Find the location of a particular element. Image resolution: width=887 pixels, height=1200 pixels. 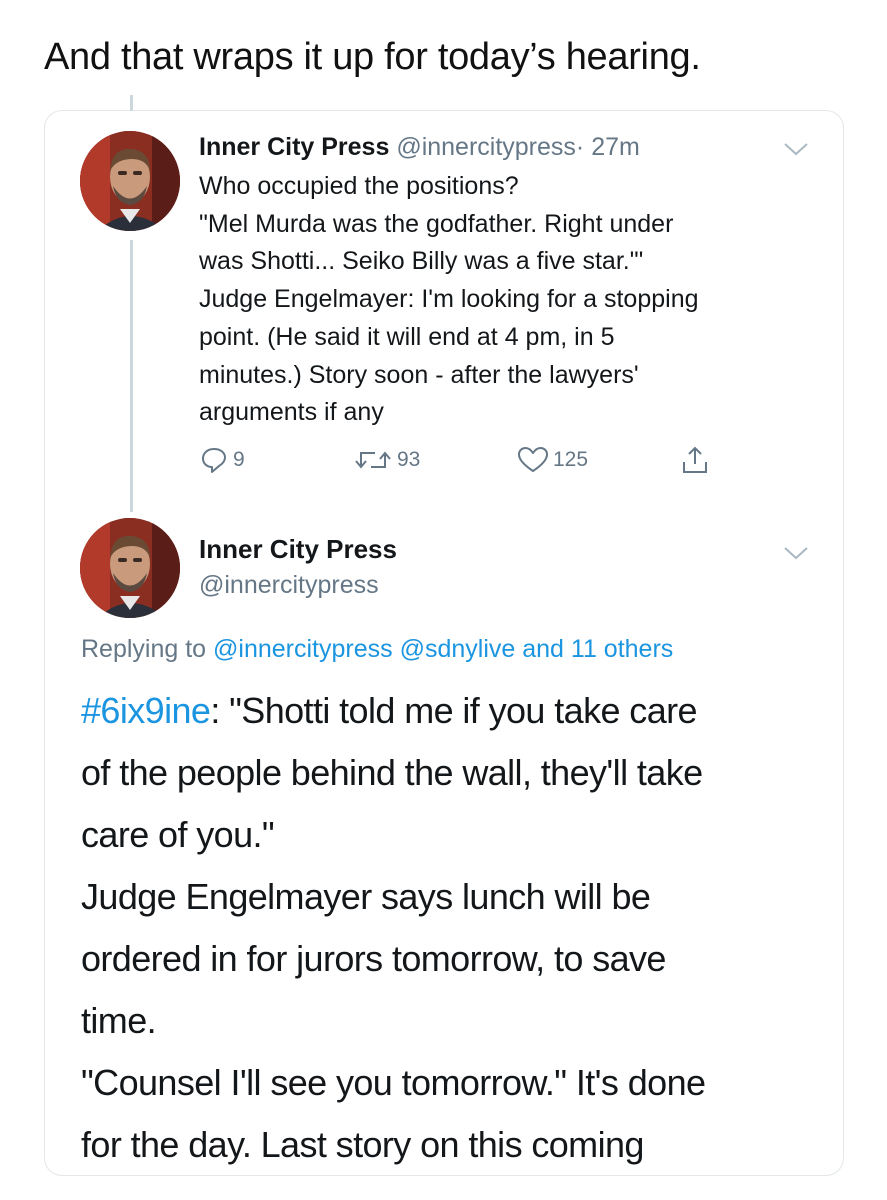

tweet-header: Inner City Press @innercitypress· 27m is located at coordinates (419, 147).